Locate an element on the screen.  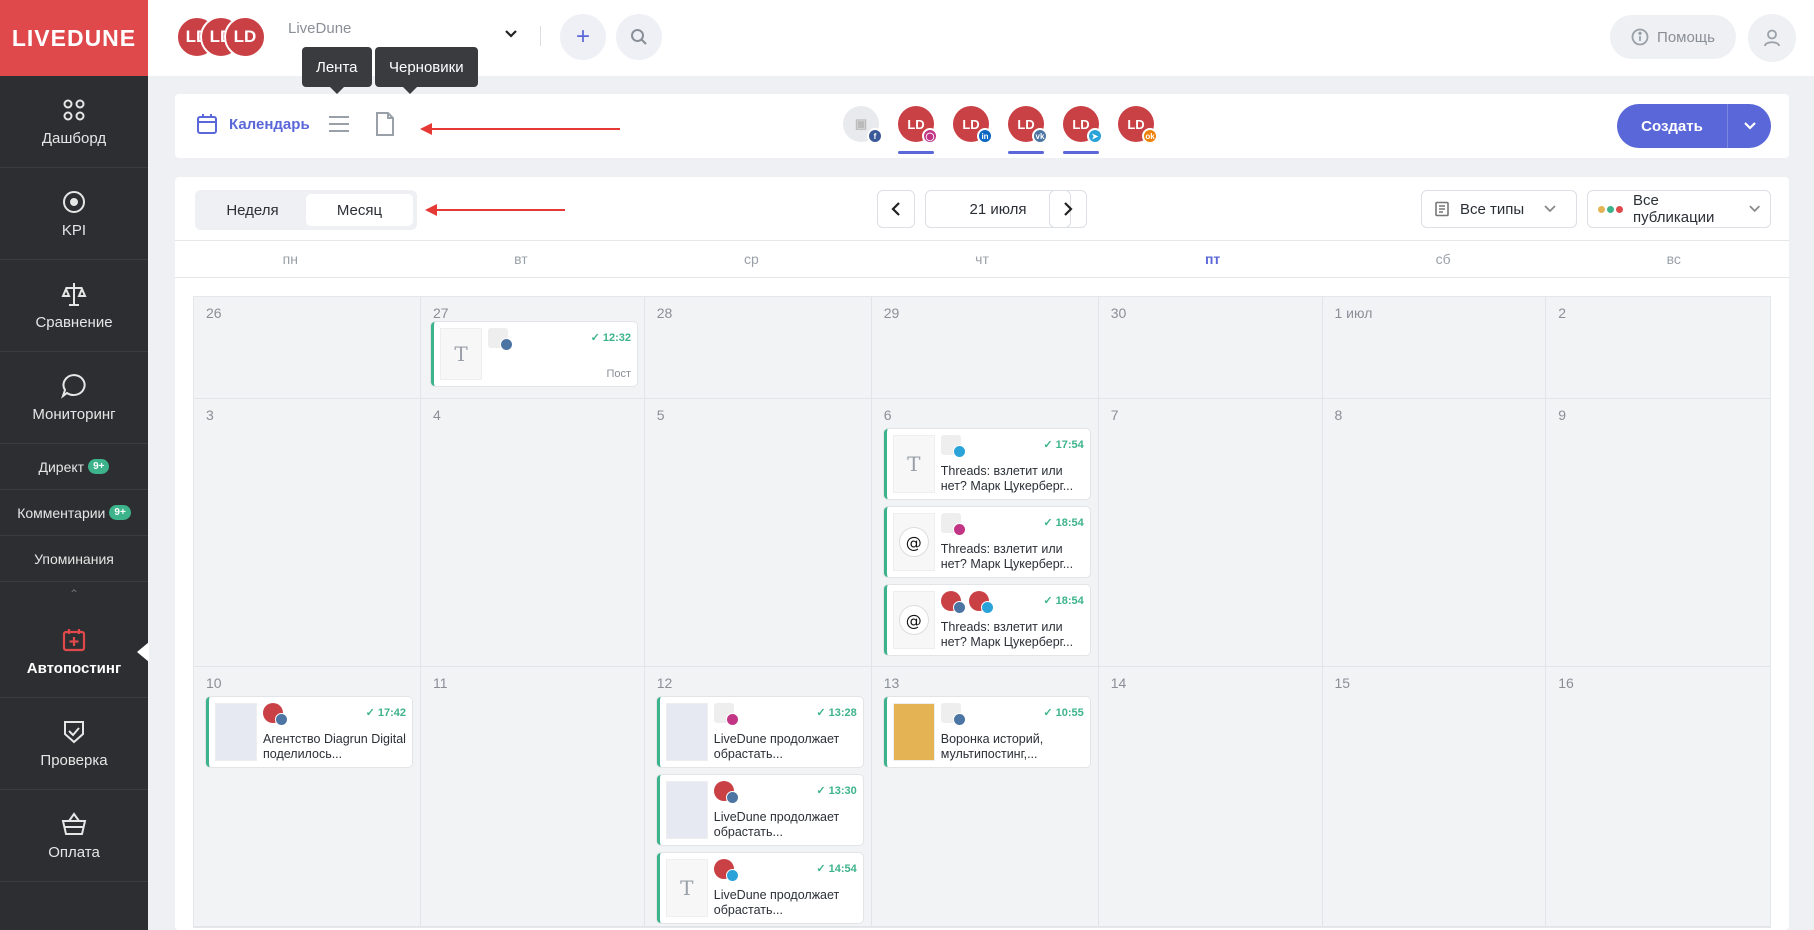
day-cell: 4 is located at coordinates (533, 533).